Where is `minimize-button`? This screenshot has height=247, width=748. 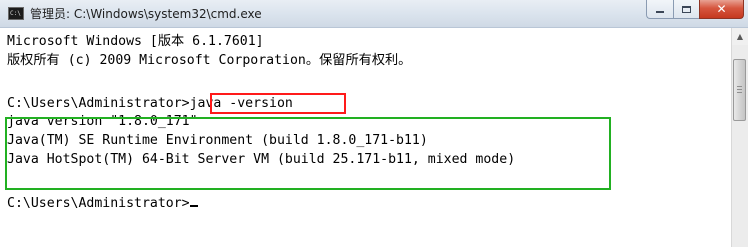
minimize-button is located at coordinates (659, 9).